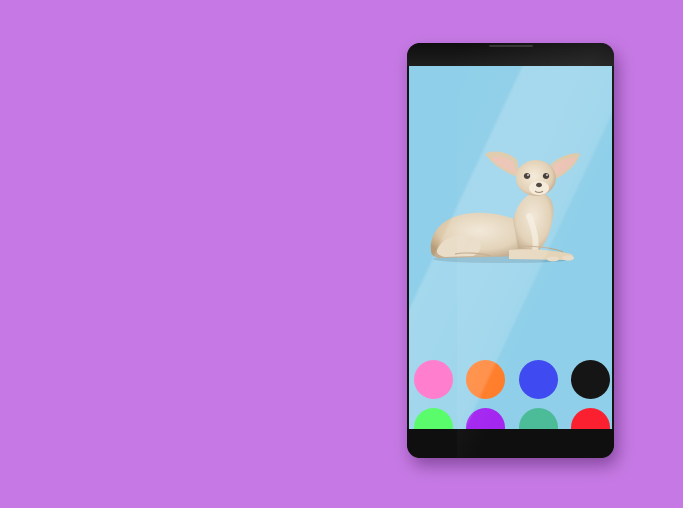 The height and width of the screenshot is (508, 683). I want to click on phone-top-bezel, so click(510, 54).